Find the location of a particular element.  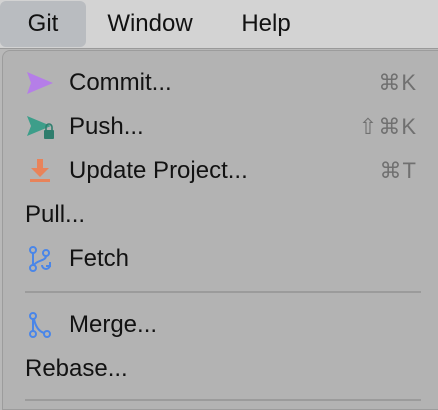

merge-branch-icon is located at coordinates (40, 325).